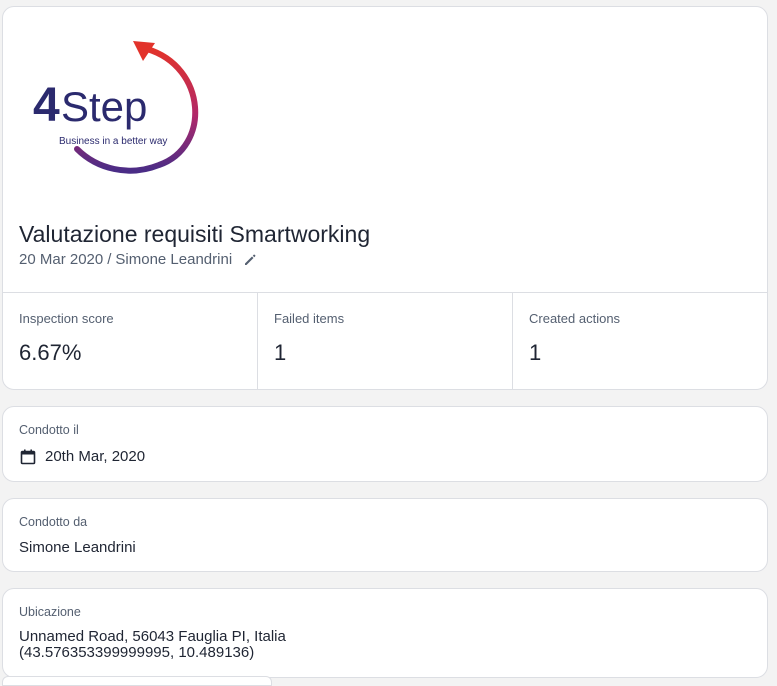 This screenshot has height=686, width=777. I want to click on company-logo: 4 Step Business in a better way, so click(119, 112).